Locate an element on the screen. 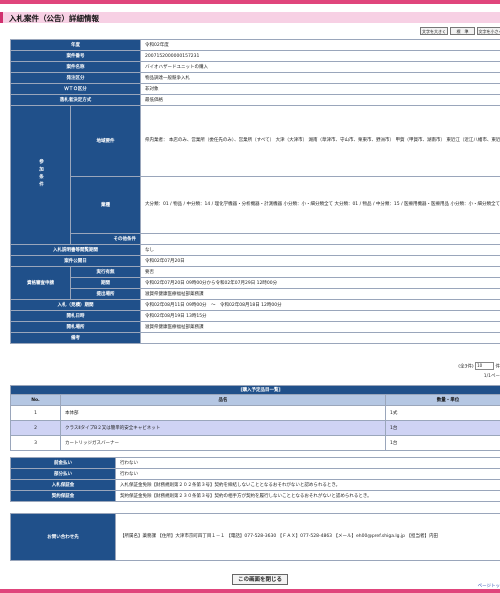 The height and width of the screenshot is (593, 500). nyusatsu-kikan-value: 令和02年08月11日 09時00分 ～ 令和02年08月18日 12時00分 is located at coordinates (320, 305).